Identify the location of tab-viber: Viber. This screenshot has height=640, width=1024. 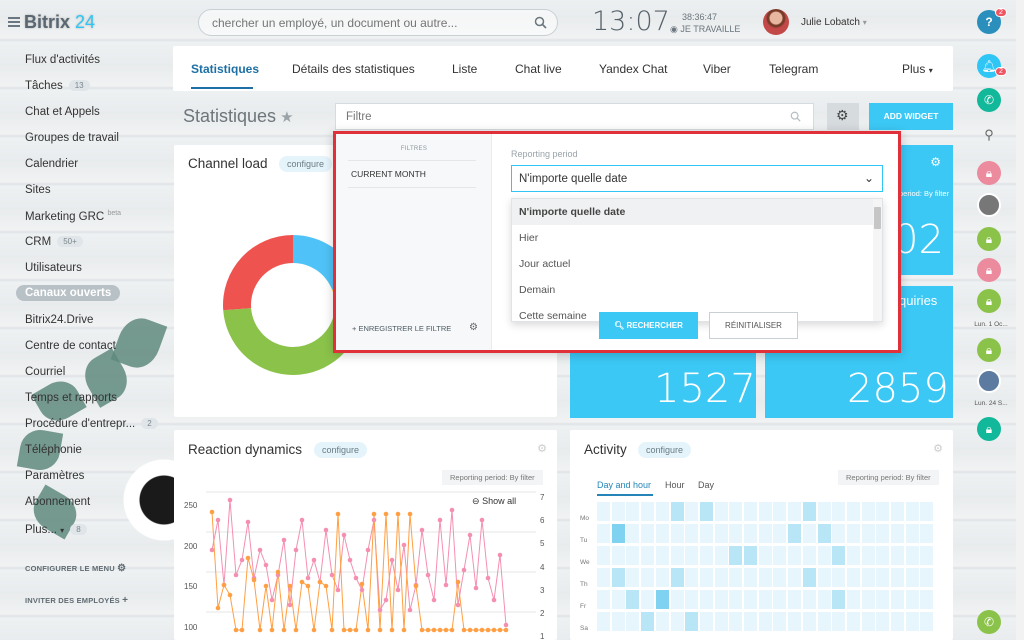
(717, 69).